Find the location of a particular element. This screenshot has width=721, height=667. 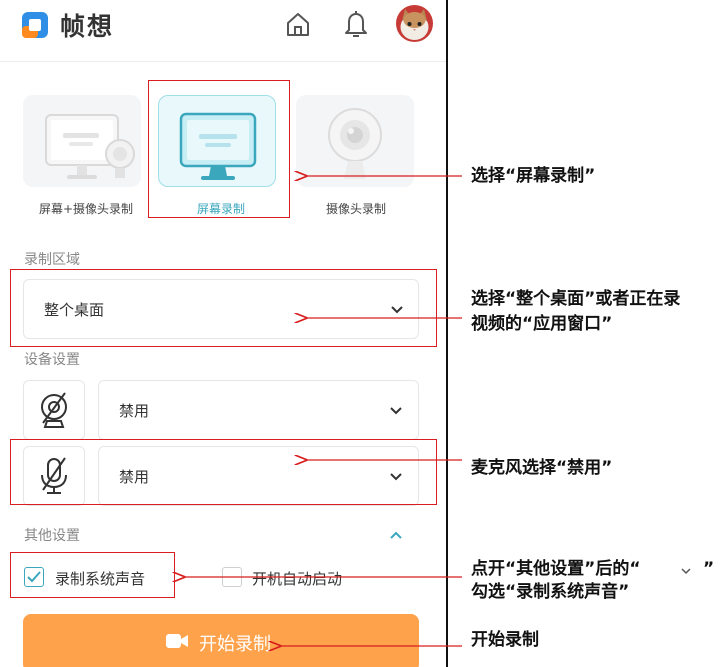

screen-camera-icon is located at coordinates (90, 146).